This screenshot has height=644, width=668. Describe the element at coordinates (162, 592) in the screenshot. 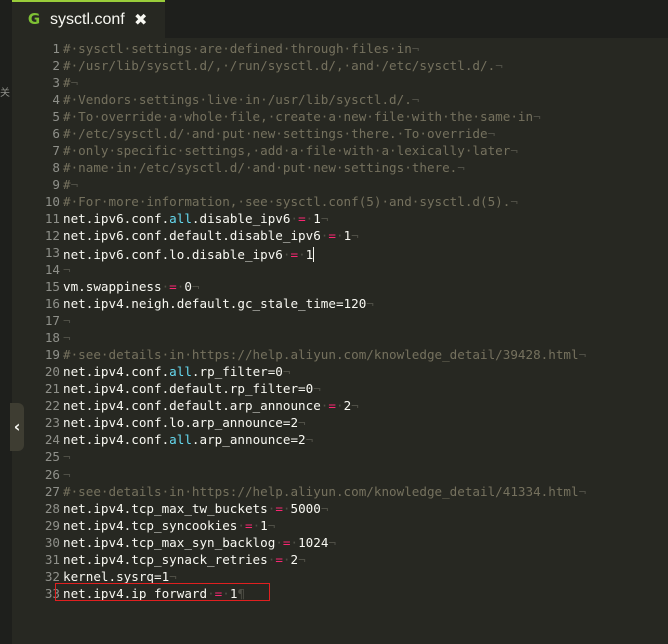

I see `highlight-annotation-box` at that location.